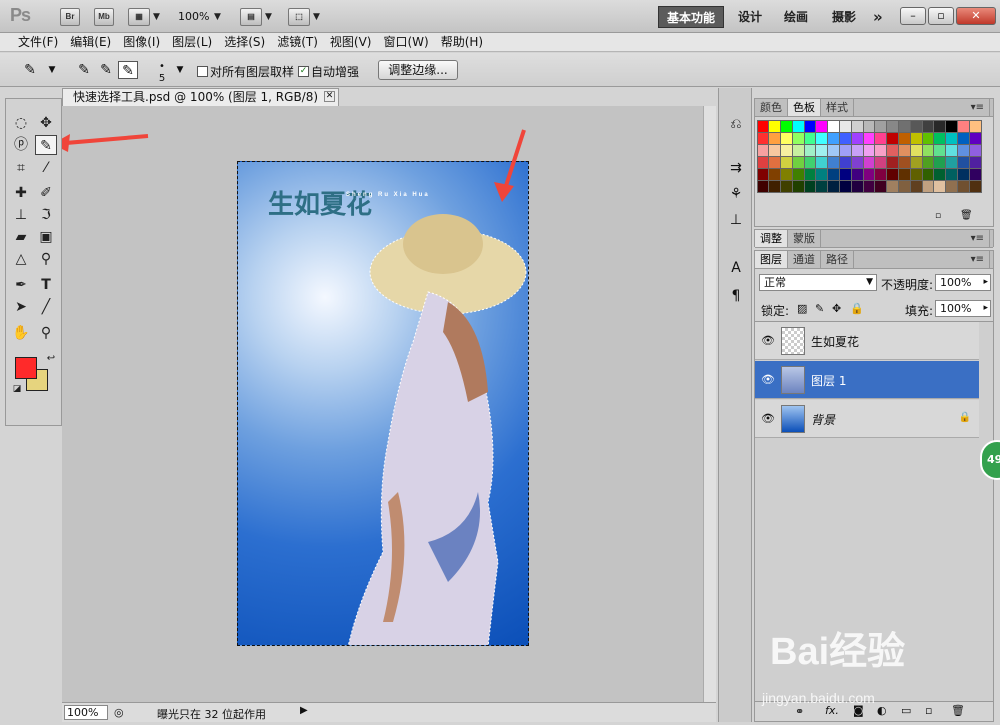  Describe the element at coordinates (201, 97) in the screenshot. I see `document-tab: 快速选择工具.psd @ 100% (图层 1, RGB/8) ✕` at that location.